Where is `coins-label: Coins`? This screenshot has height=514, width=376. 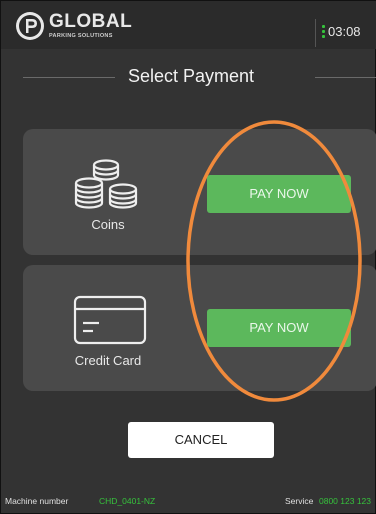 coins-label: Coins is located at coordinates (108, 224).